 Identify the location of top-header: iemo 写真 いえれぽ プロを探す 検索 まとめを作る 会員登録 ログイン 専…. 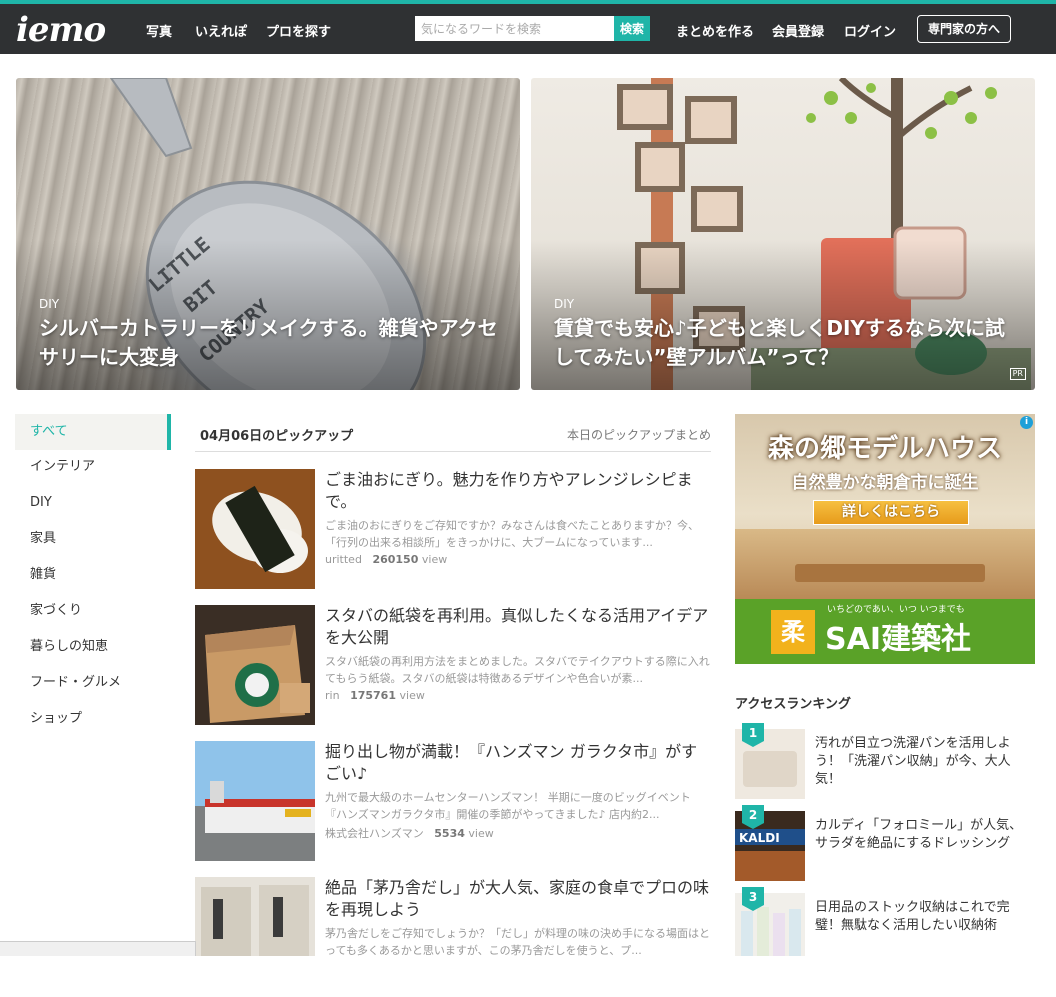
(528, 27).